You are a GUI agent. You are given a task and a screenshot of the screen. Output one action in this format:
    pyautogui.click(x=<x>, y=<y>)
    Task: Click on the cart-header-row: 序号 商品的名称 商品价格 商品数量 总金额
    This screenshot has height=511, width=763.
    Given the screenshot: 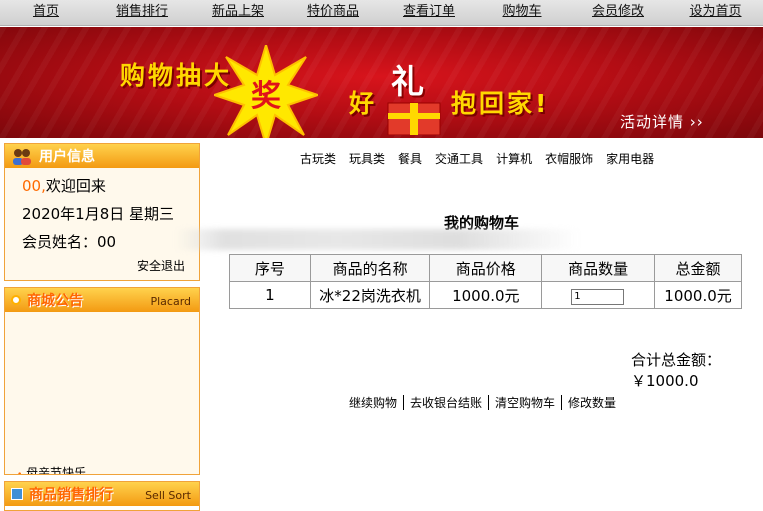 What is the action you would take?
    pyautogui.click(x=485, y=268)
    